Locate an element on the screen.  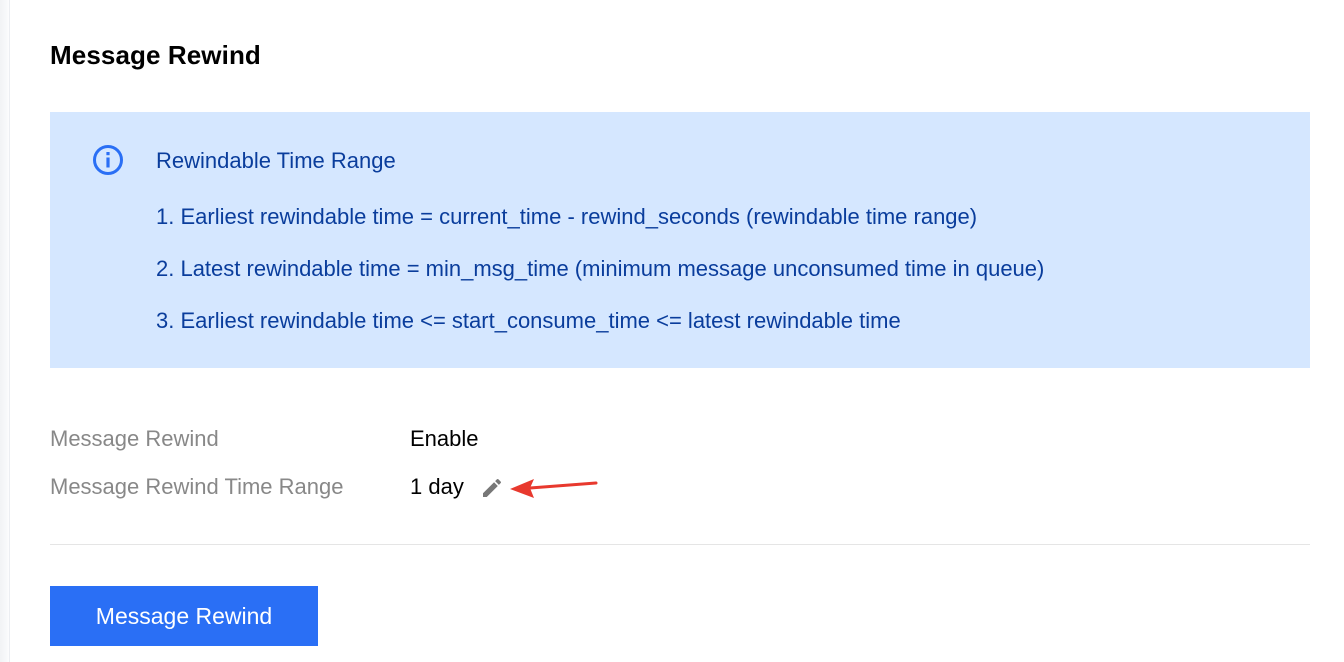
message-rewind-value: Enable is located at coordinates (444, 438).